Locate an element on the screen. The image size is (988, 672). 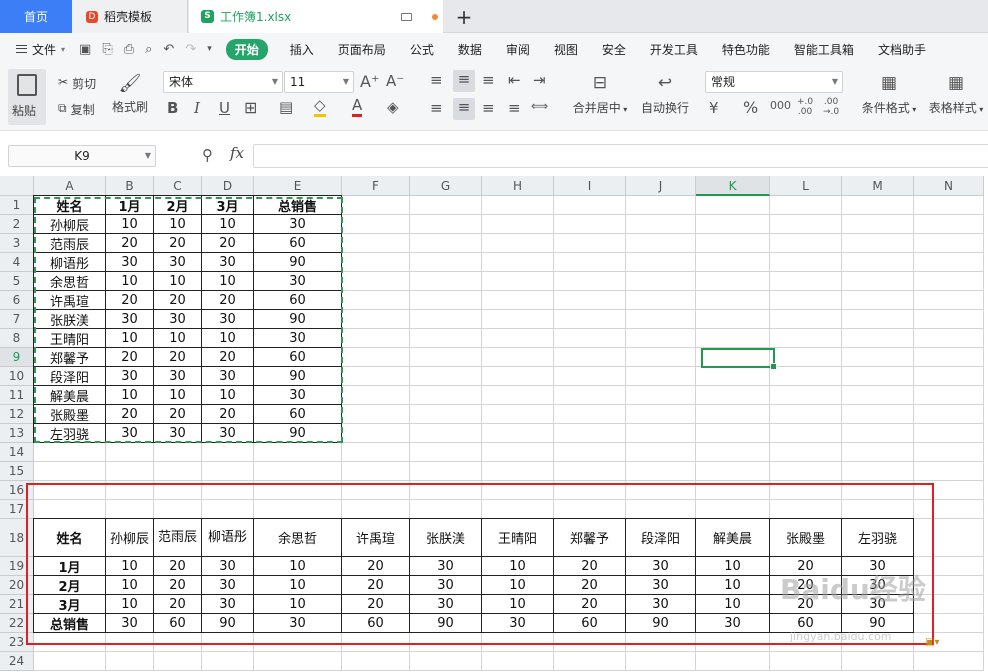
row-header-21: 21 is located at coordinates (17, 604).